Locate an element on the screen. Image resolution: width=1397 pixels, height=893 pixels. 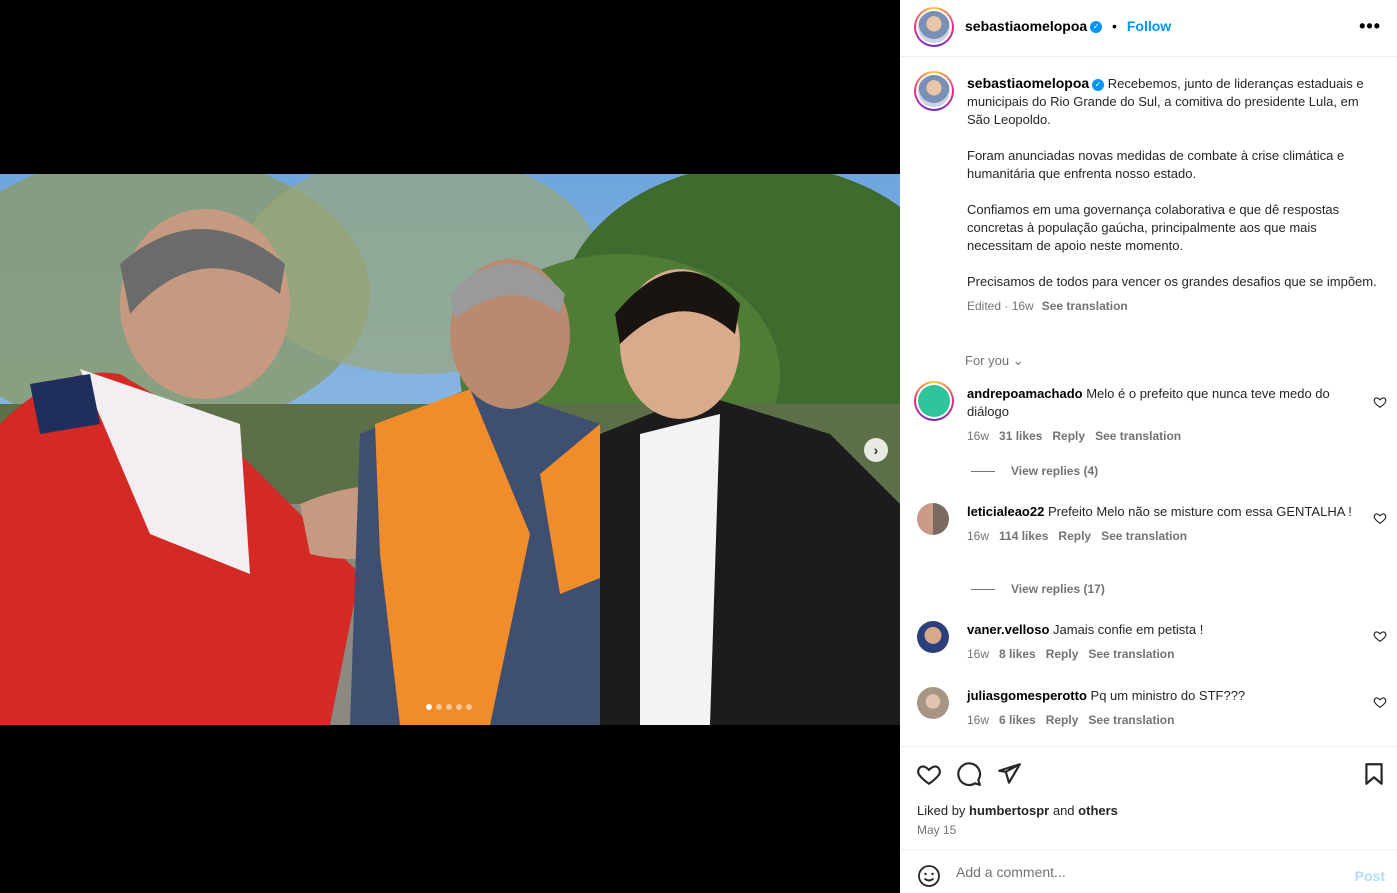
author-username: sebastiaomelopoa is located at coordinates (1026, 26).